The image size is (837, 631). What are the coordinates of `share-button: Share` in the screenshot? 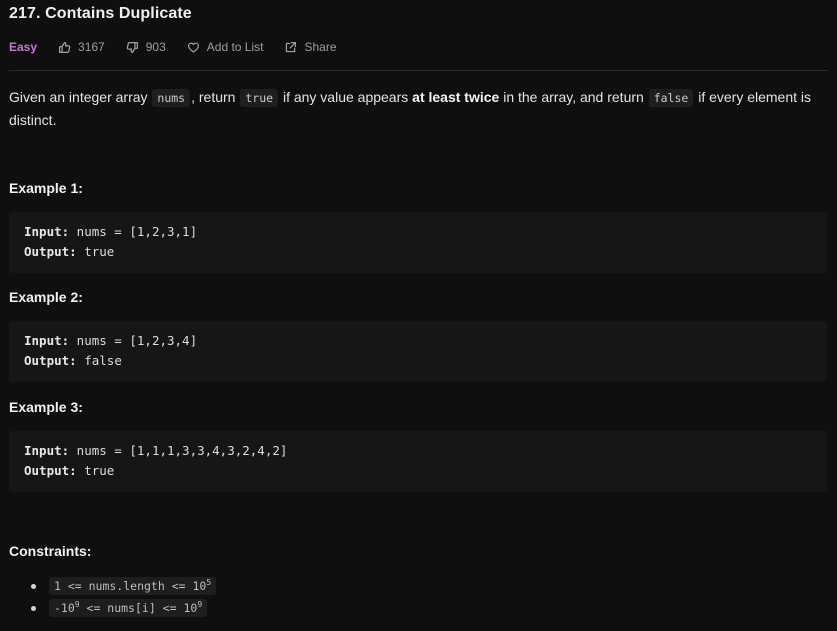 It's located at (310, 47).